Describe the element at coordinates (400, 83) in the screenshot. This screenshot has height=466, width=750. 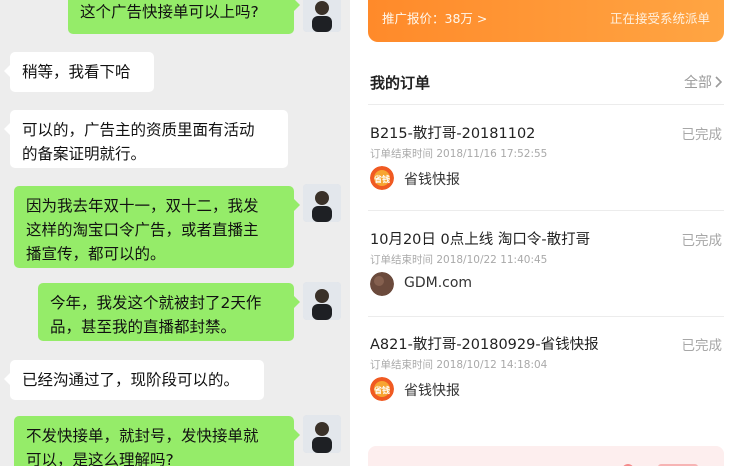
I see `orders-title: 我的订单` at that location.